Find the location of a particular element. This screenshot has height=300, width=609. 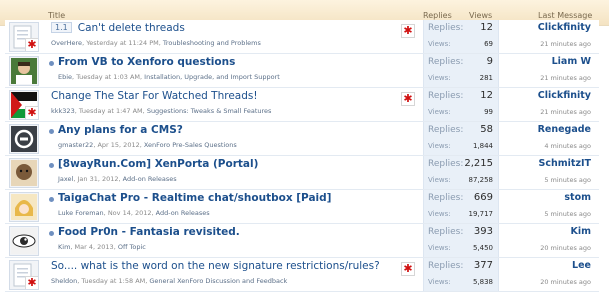

thread-title-link: [8wayRun.Com] XenPorta (Portal) is located at coordinates (158, 164).